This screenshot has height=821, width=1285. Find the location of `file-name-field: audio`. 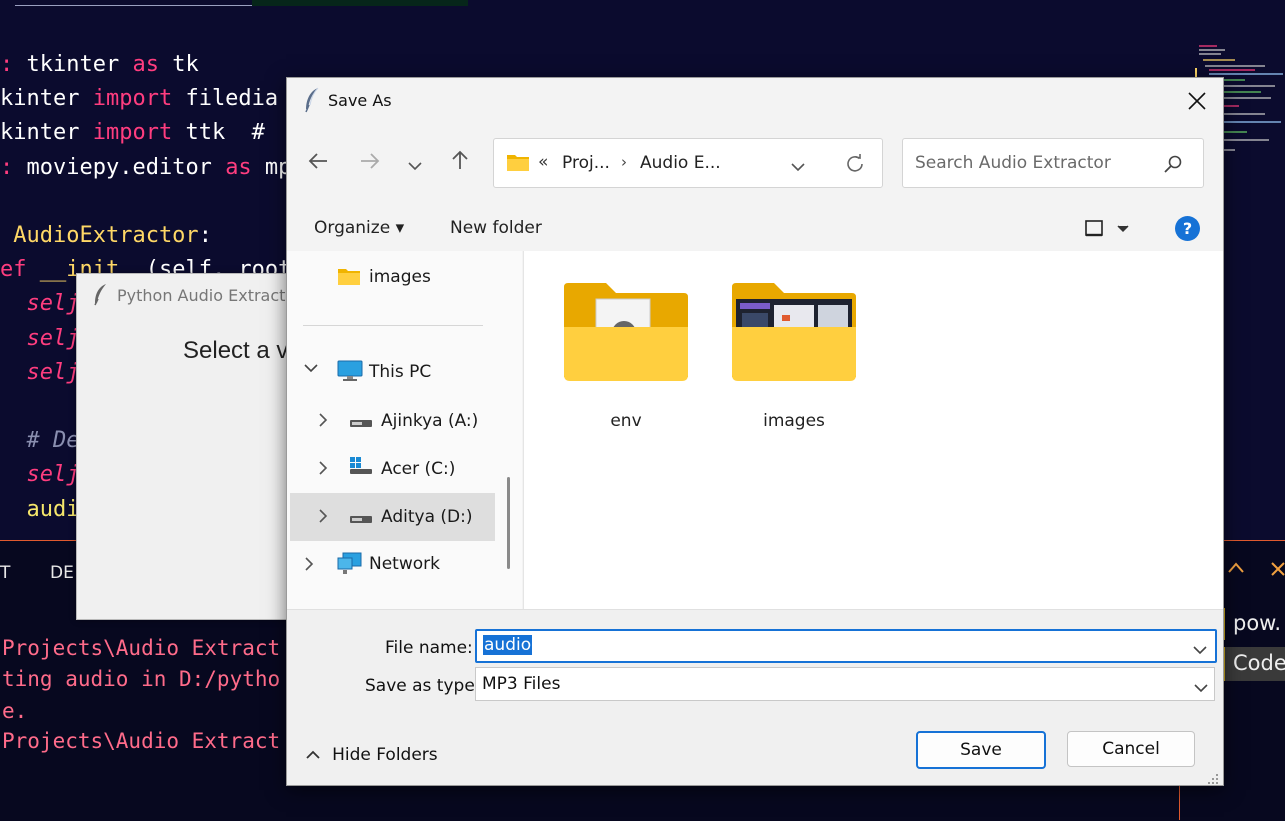

file-name-field: audio is located at coordinates (846, 646).